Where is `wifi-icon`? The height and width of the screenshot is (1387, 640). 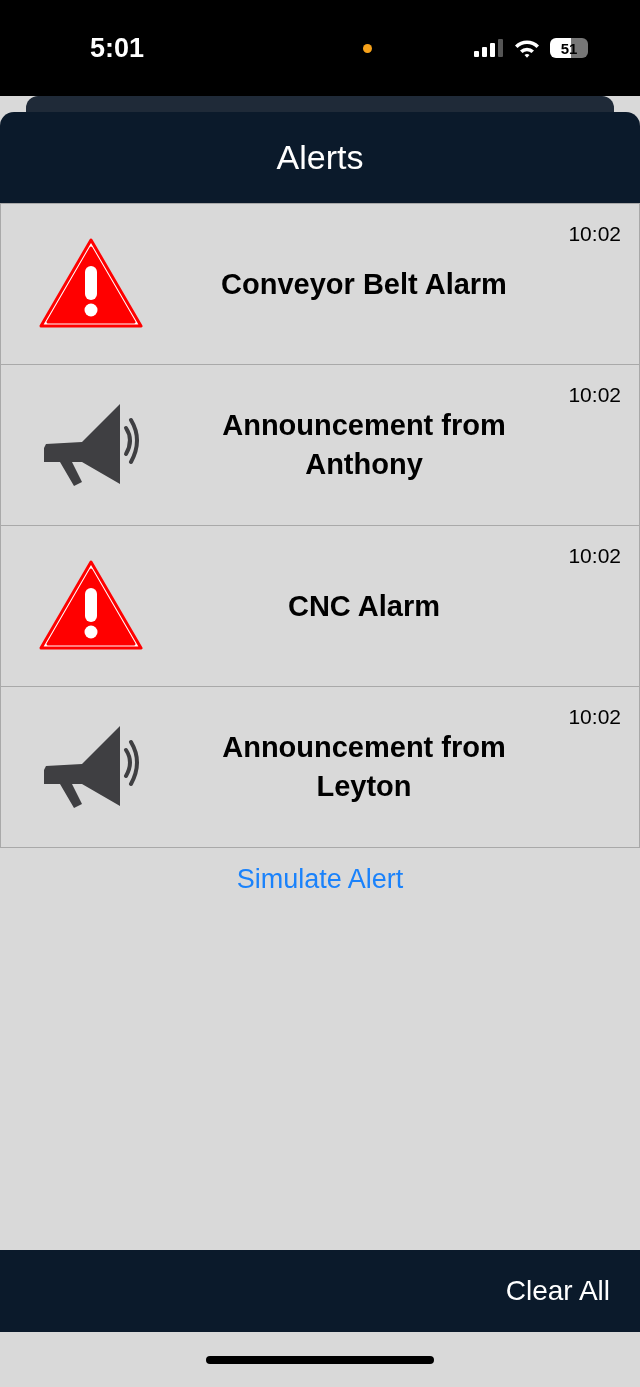 wifi-icon is located at coordinates (527, 48).